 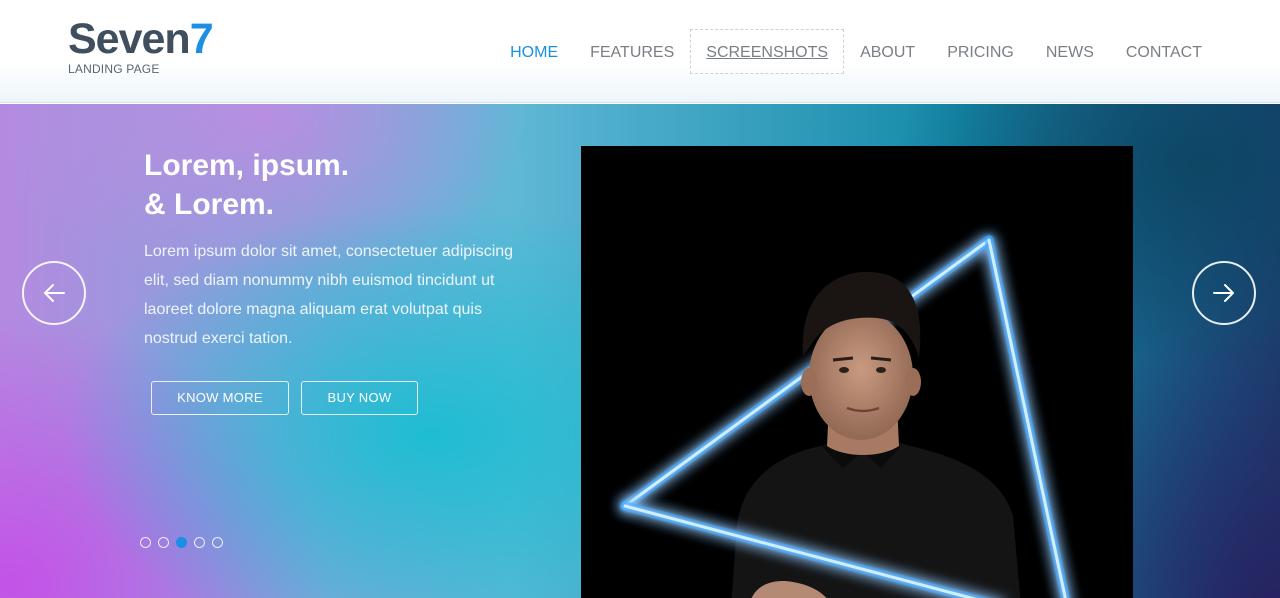 What do you see at coordinates (1164, 51) in the screenshot?
I see `nav-item-contact: CONTACT` at bounding box center [1164, 51].